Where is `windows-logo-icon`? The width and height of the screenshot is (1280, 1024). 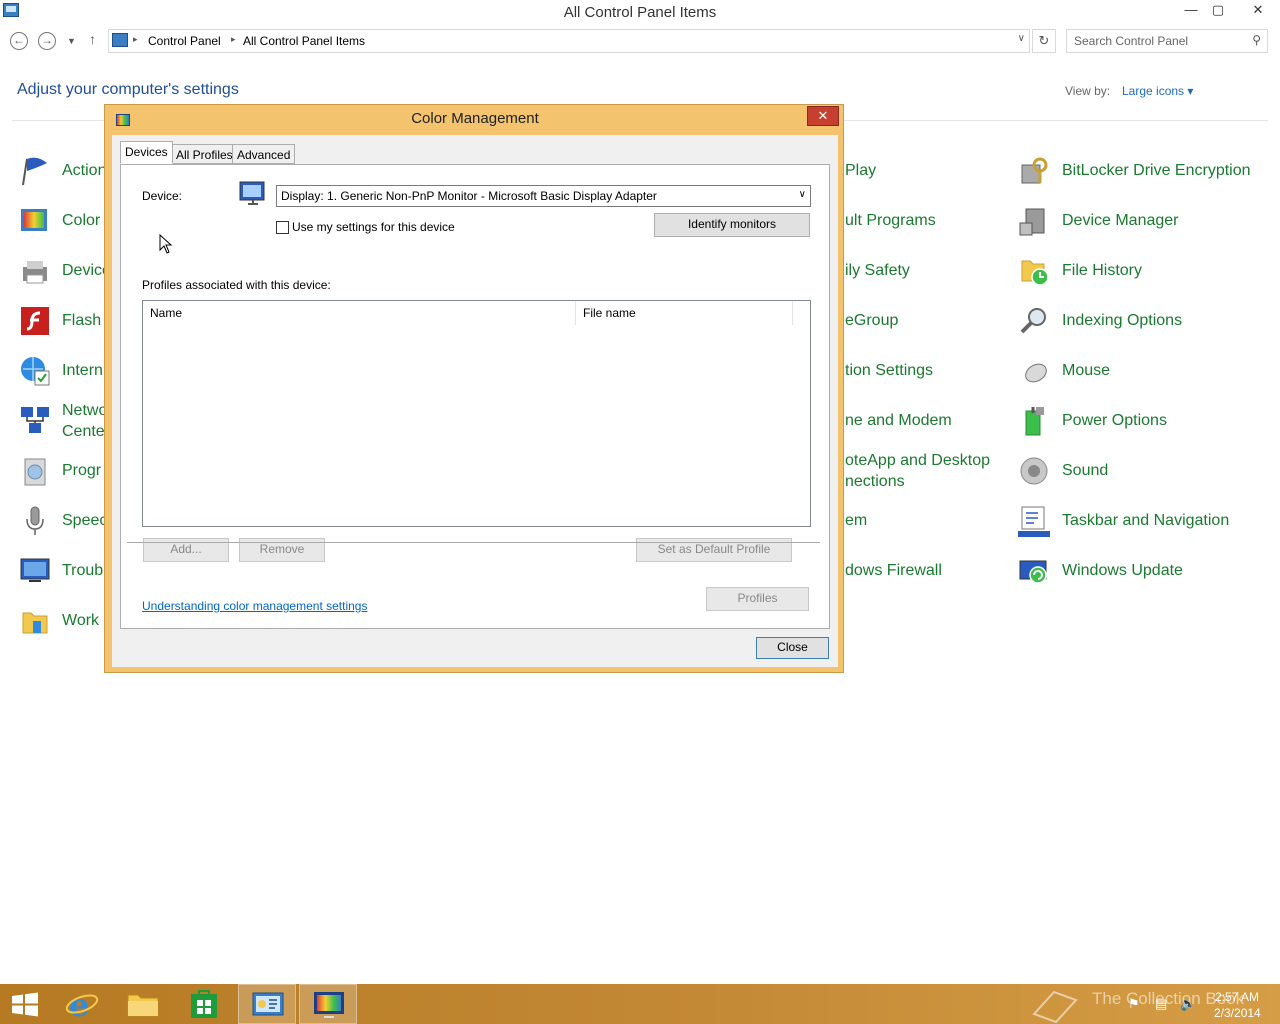 windows-logo-icon is located at coordinates (29, 1004).